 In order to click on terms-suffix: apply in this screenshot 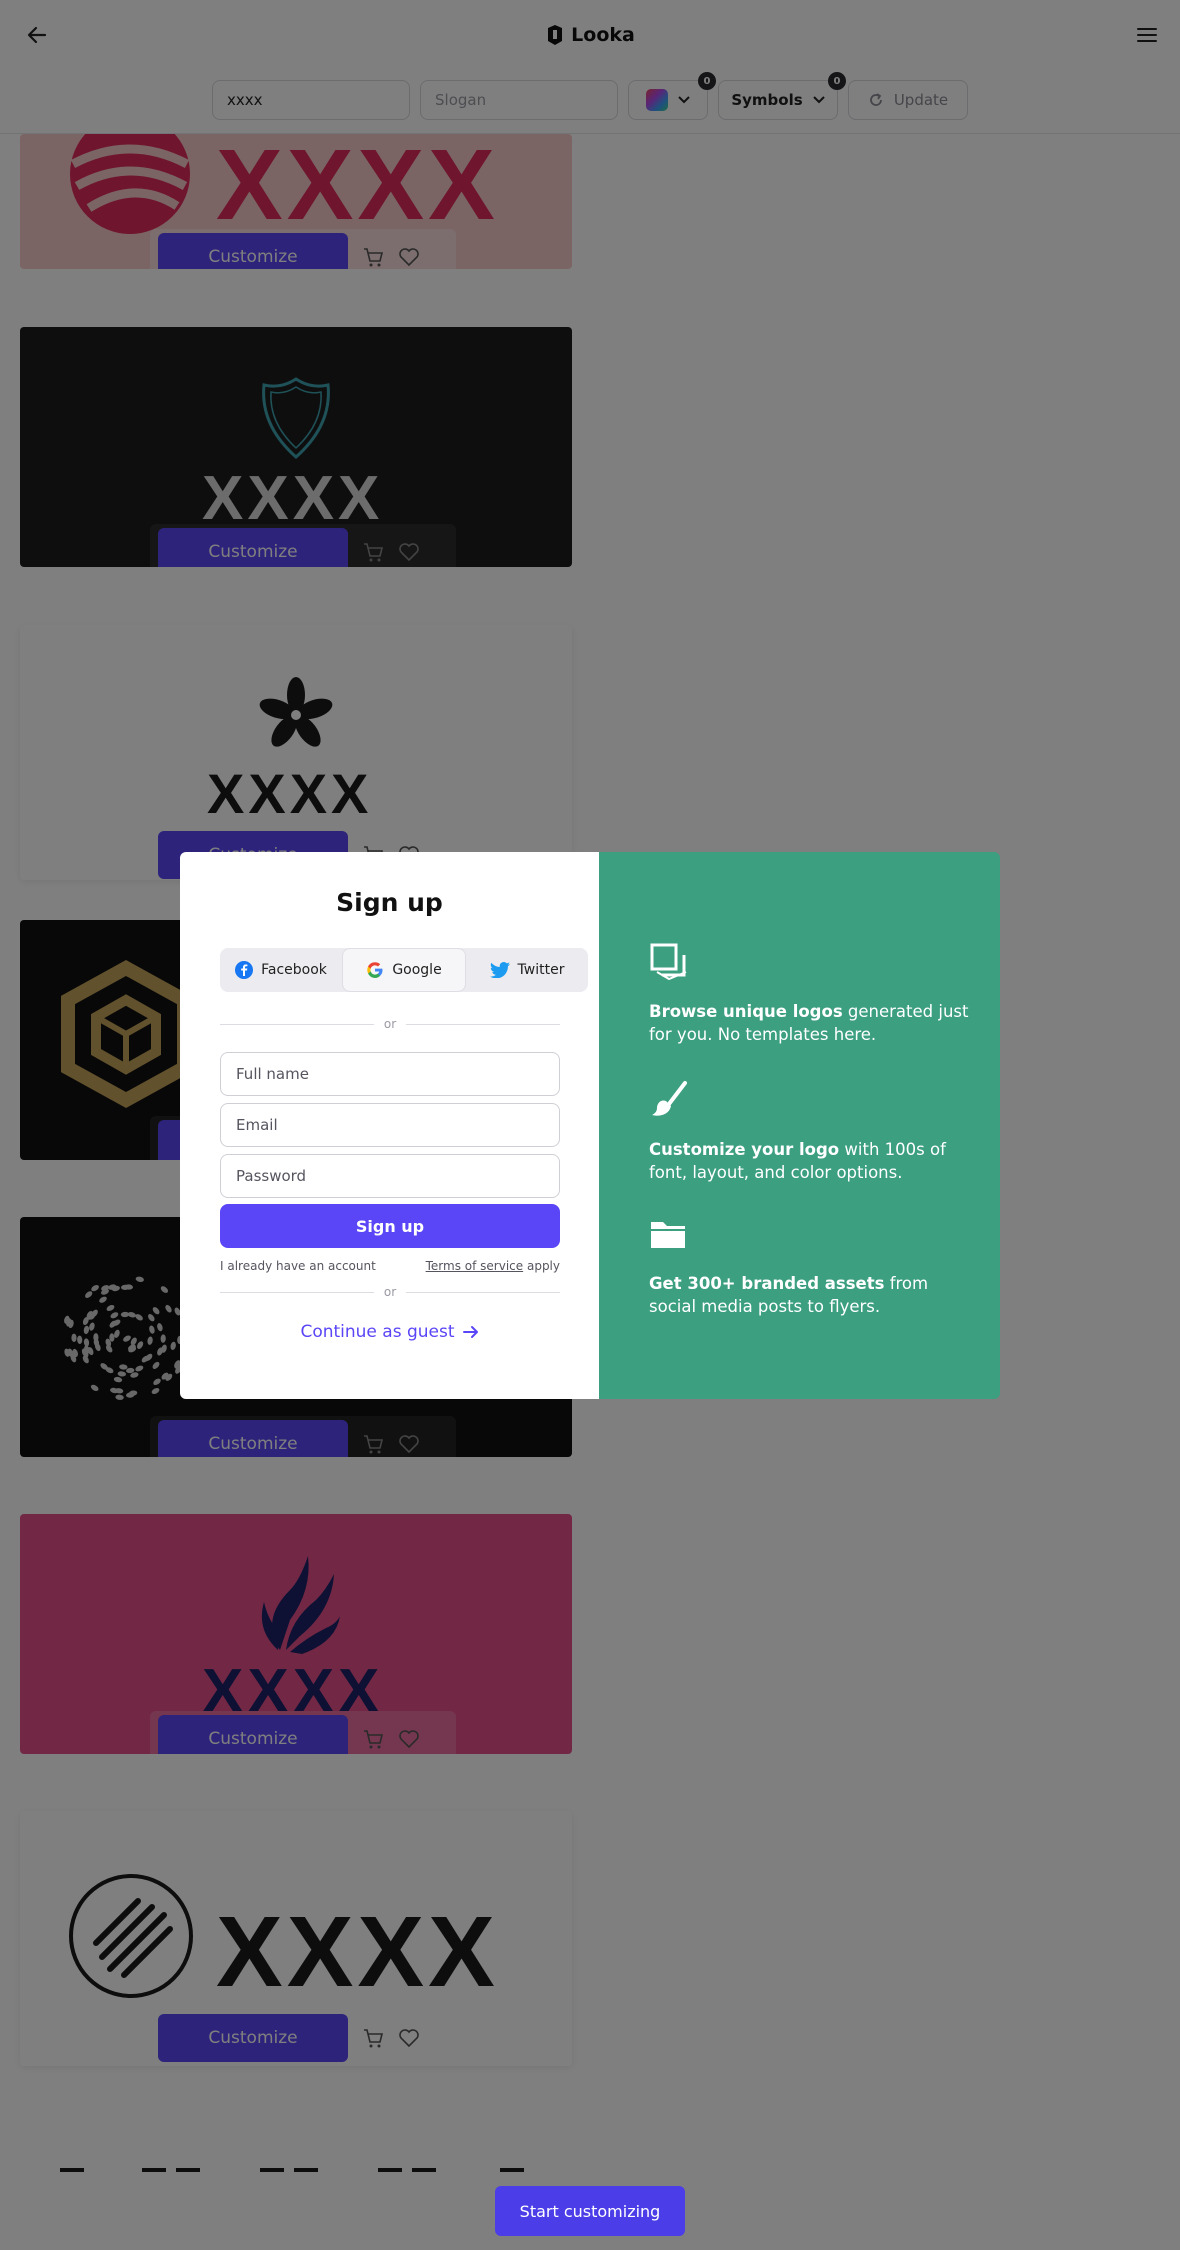, I will do `click(543, 1266)`.